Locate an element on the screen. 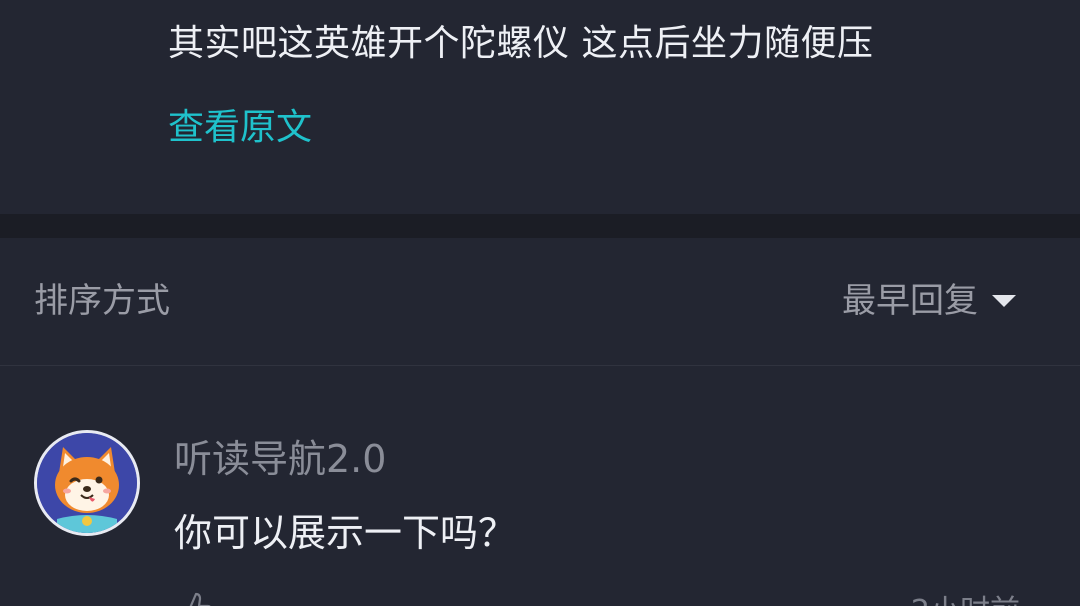 The image size is (1080, 606). view-original-link: 查看原文 is located at coordinates (240, 128).